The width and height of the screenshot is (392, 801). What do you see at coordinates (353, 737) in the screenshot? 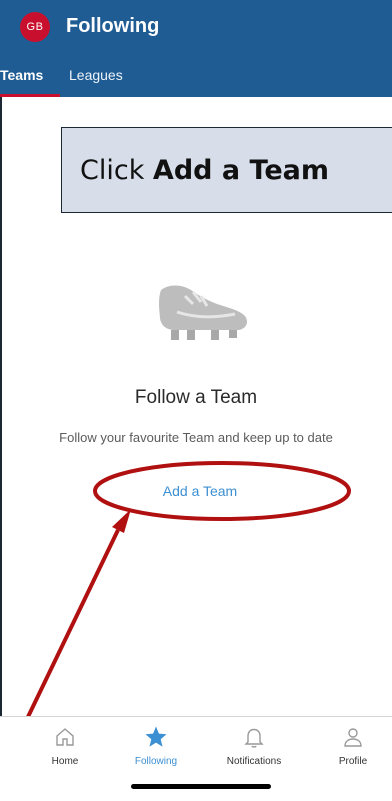
I see `person-icon` at bounding box center [353, 737].